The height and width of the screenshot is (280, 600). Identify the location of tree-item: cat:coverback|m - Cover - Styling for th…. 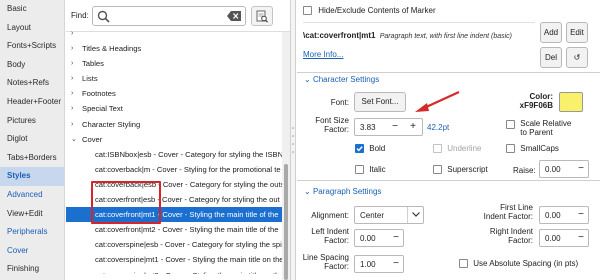
(174, 169).